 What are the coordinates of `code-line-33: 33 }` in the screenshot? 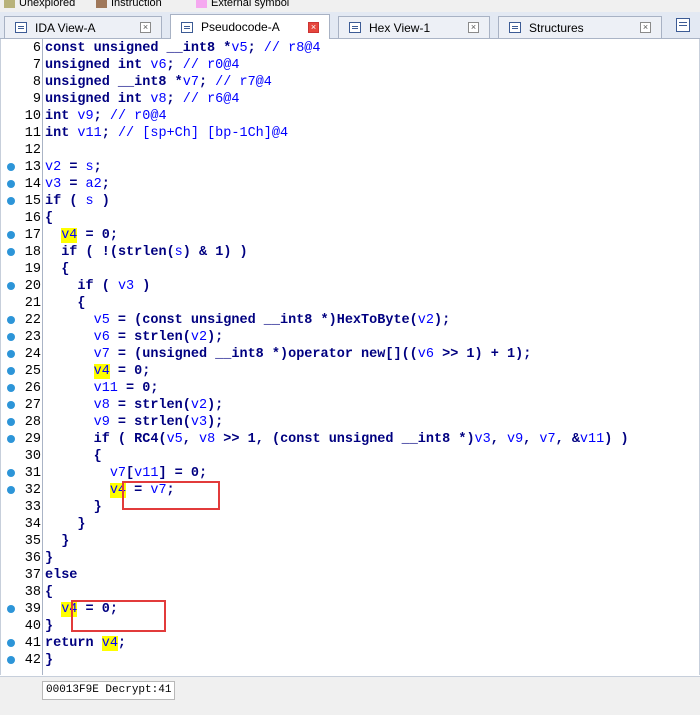 It's located at (350, 507).